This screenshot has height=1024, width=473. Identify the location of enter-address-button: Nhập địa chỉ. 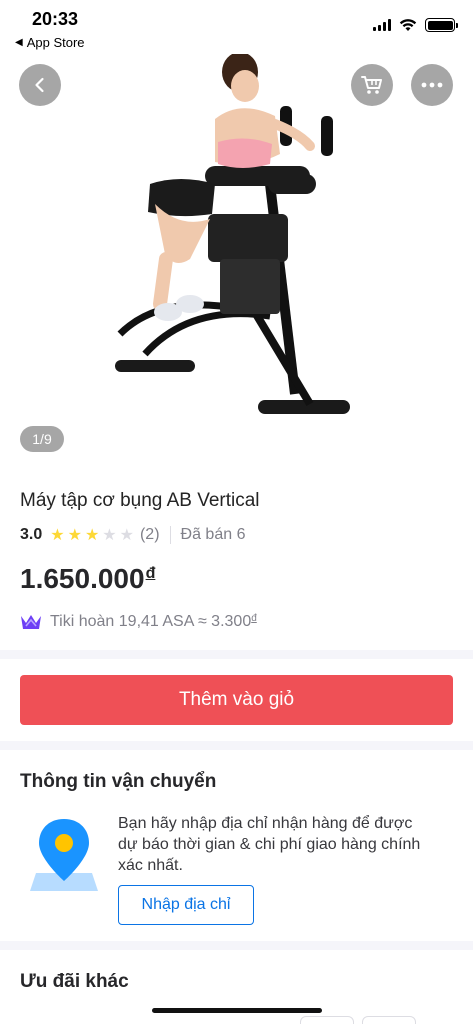
(186, 905).